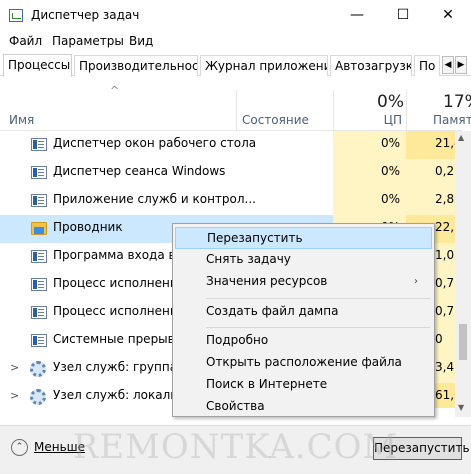 This screenshot has width=471, height=474. I want to click on cpu-total-percent: 0%, so click(390, 102).